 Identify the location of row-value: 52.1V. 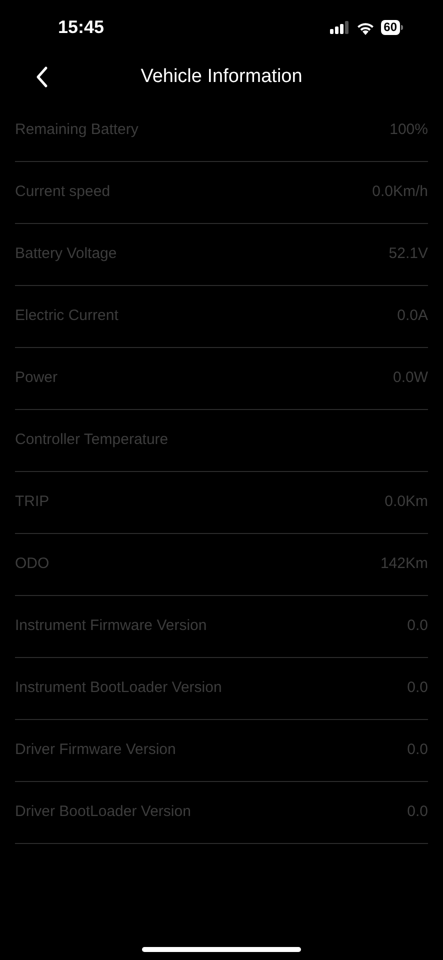
(408, 254).